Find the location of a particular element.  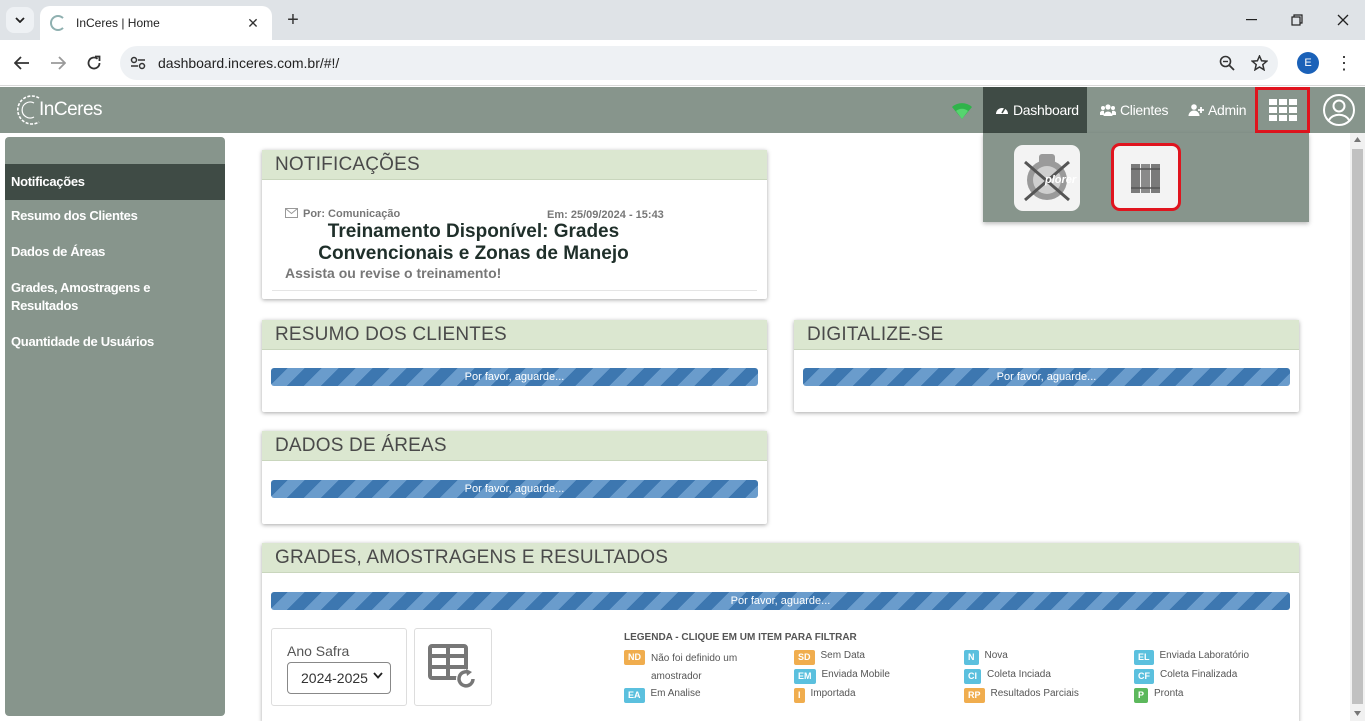

tab-search-button is located at coordinates (20, 20).